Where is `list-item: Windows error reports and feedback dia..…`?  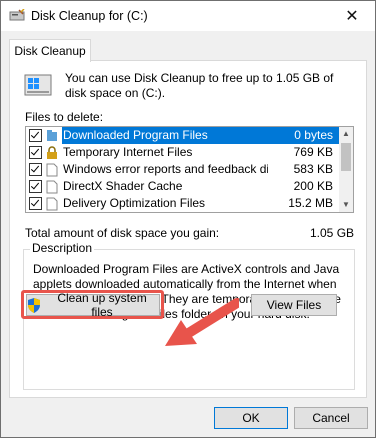
list-item: Windows error reports and feedback dia..… is located at coordinates (182, 169).